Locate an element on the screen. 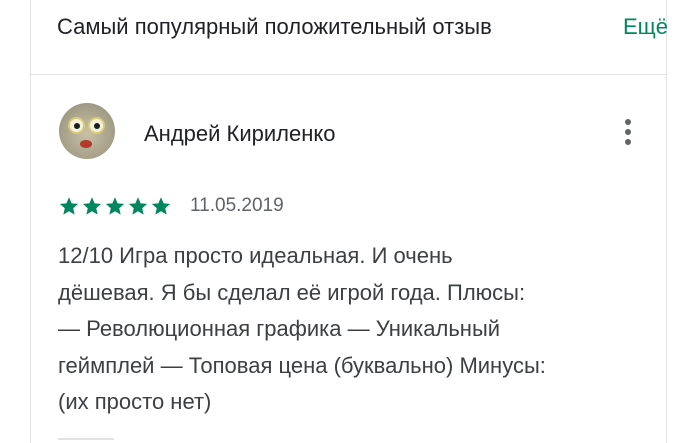  review-text-line: 12/10 Игра просто идеальная. И очень is located at coordinates (255, 255).